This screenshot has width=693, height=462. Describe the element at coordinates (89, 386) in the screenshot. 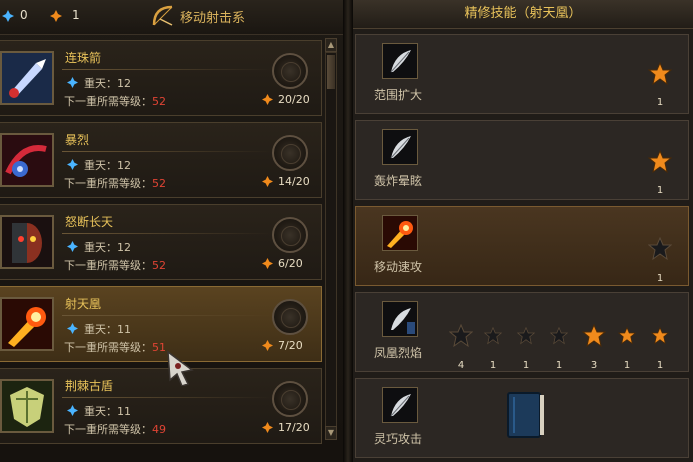

I see `skill-name: 荆棘古盾` at that location.